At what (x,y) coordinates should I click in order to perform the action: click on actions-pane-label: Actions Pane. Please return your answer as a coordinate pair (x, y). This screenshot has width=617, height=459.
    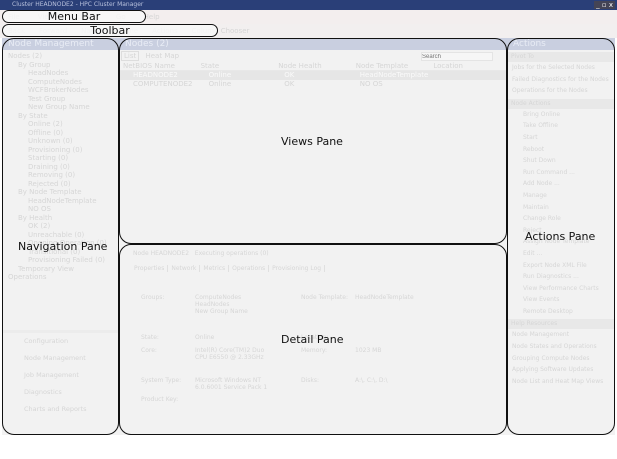
    Looking at the image, I should click on (560, 236).